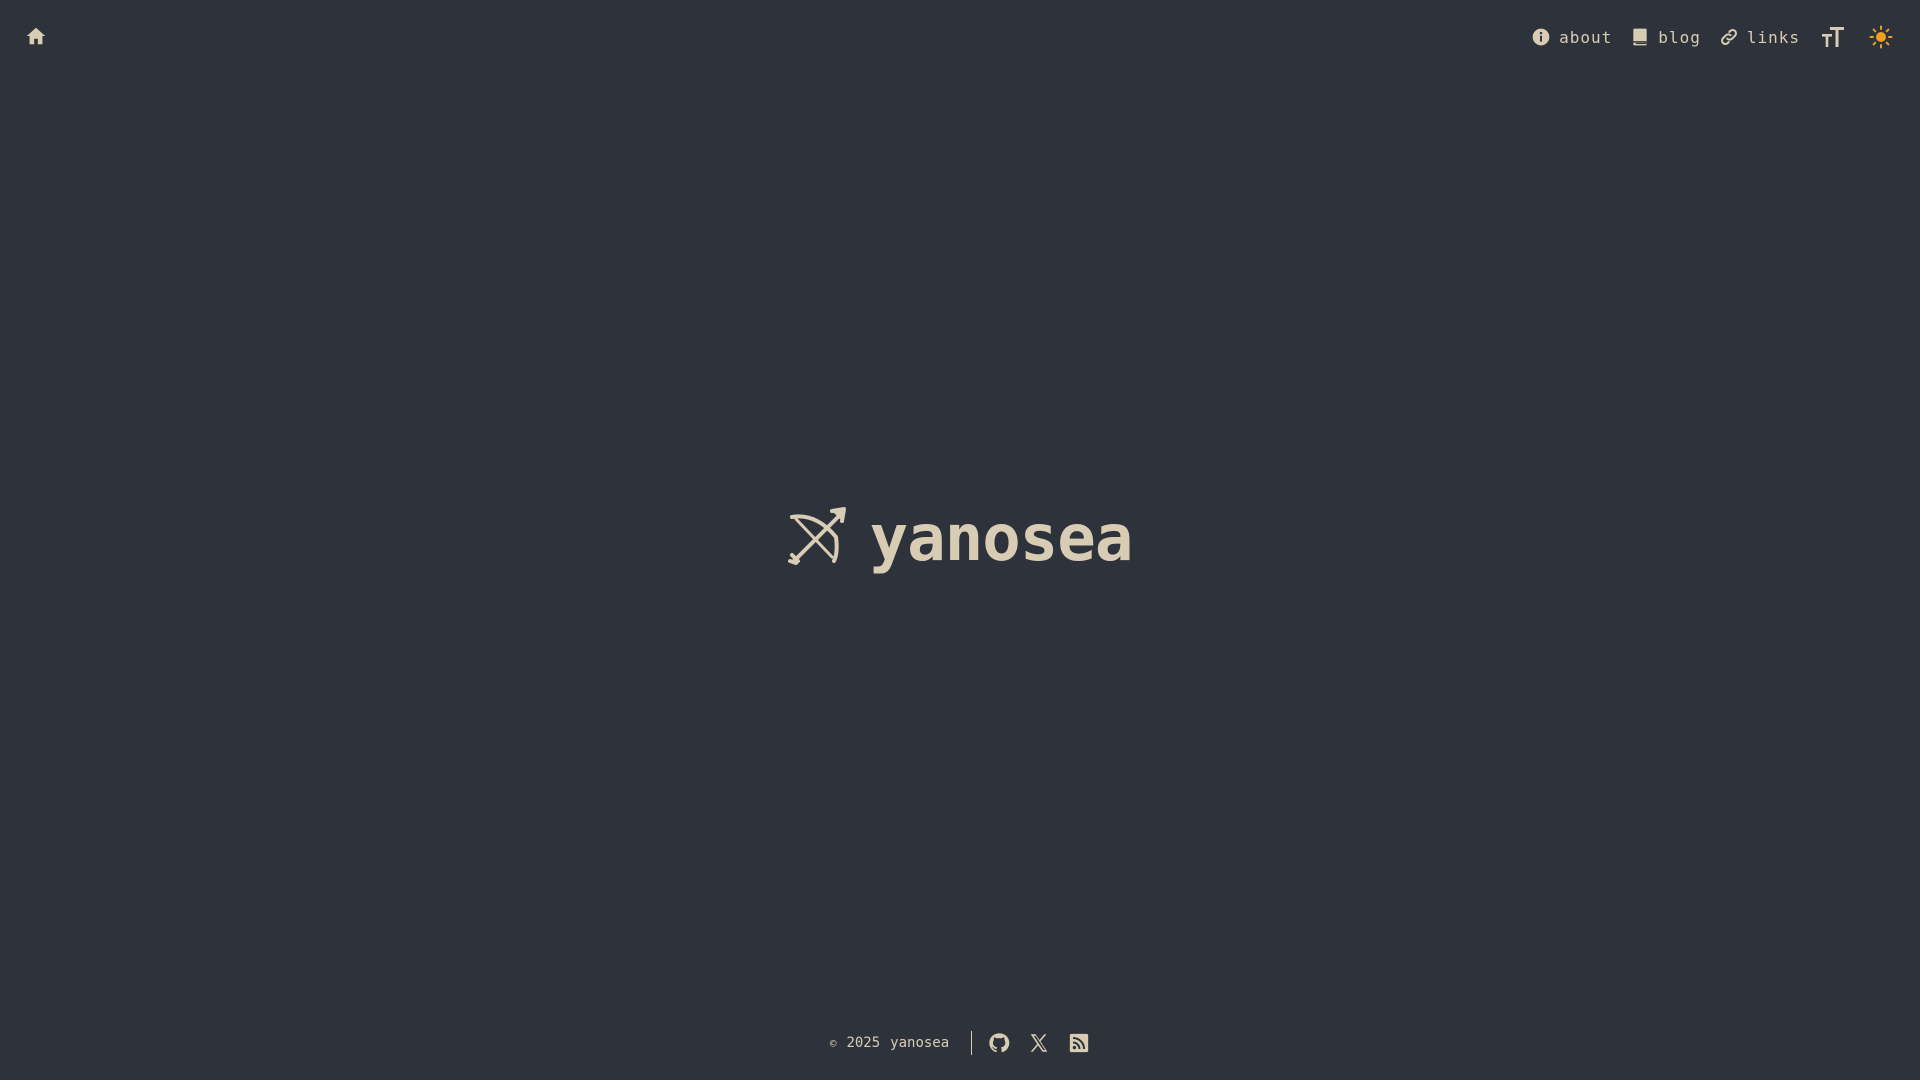  Describe the element at coordinates (920, 1043) in the screenshot. I see `copyright-owner: yanosea` at that location.